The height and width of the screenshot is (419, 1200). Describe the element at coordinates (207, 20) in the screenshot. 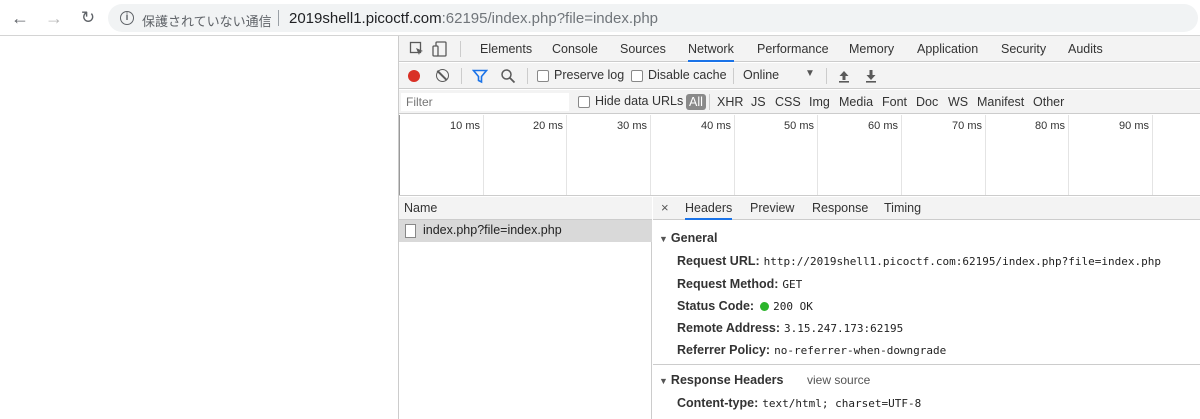

I see `security-status: 保護されていない通信` at that location.